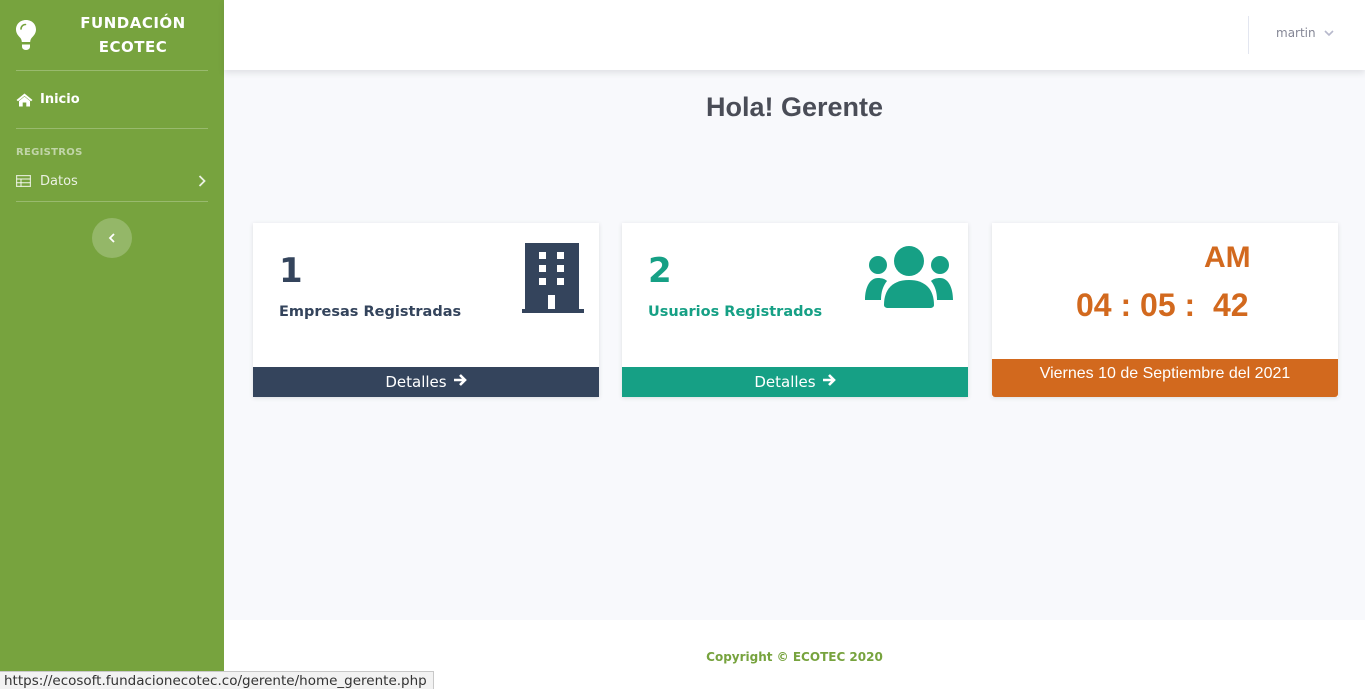 The height and width of the screenshot is (689, 1365). I want to click on user-dropdown: martin, so click(1305, 33).